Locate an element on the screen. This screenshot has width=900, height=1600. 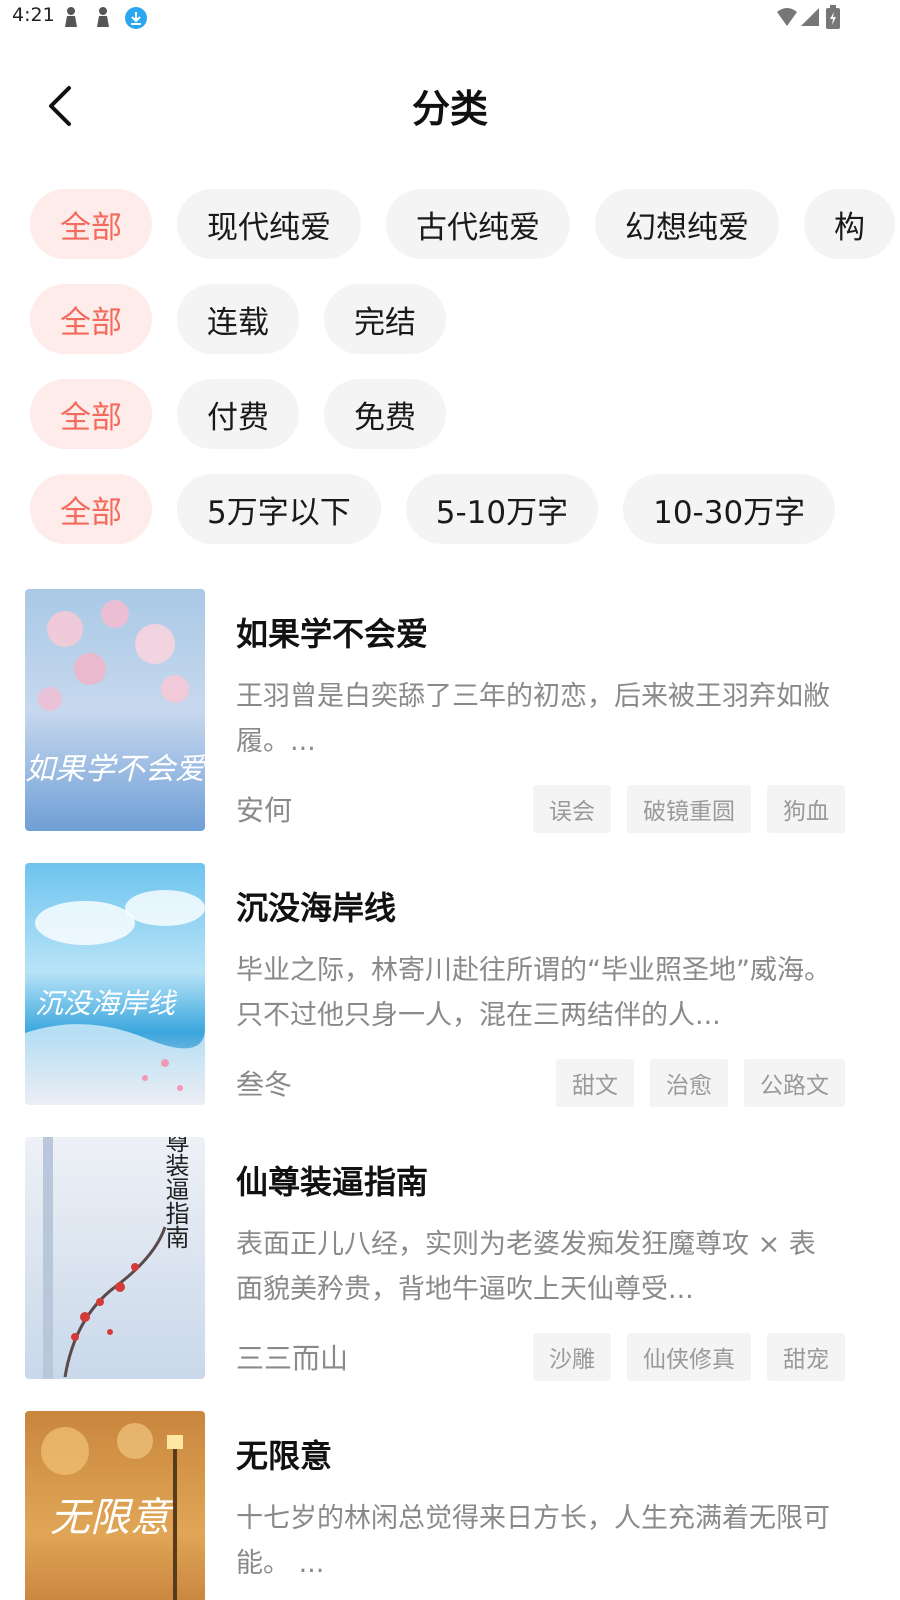
price-filter-row: 全部 付费 免费 is located at coordinates (238, 414).